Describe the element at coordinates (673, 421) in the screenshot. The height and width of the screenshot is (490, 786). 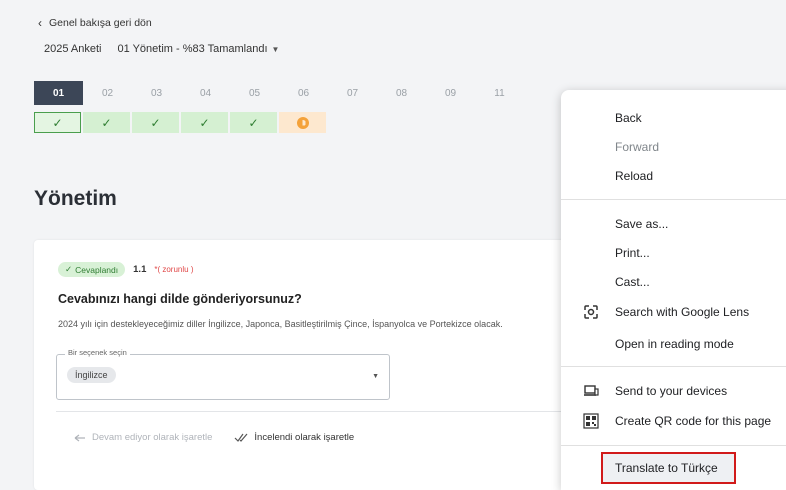
I see `menu-item-qr-code: Create QR code for this page` at that location.